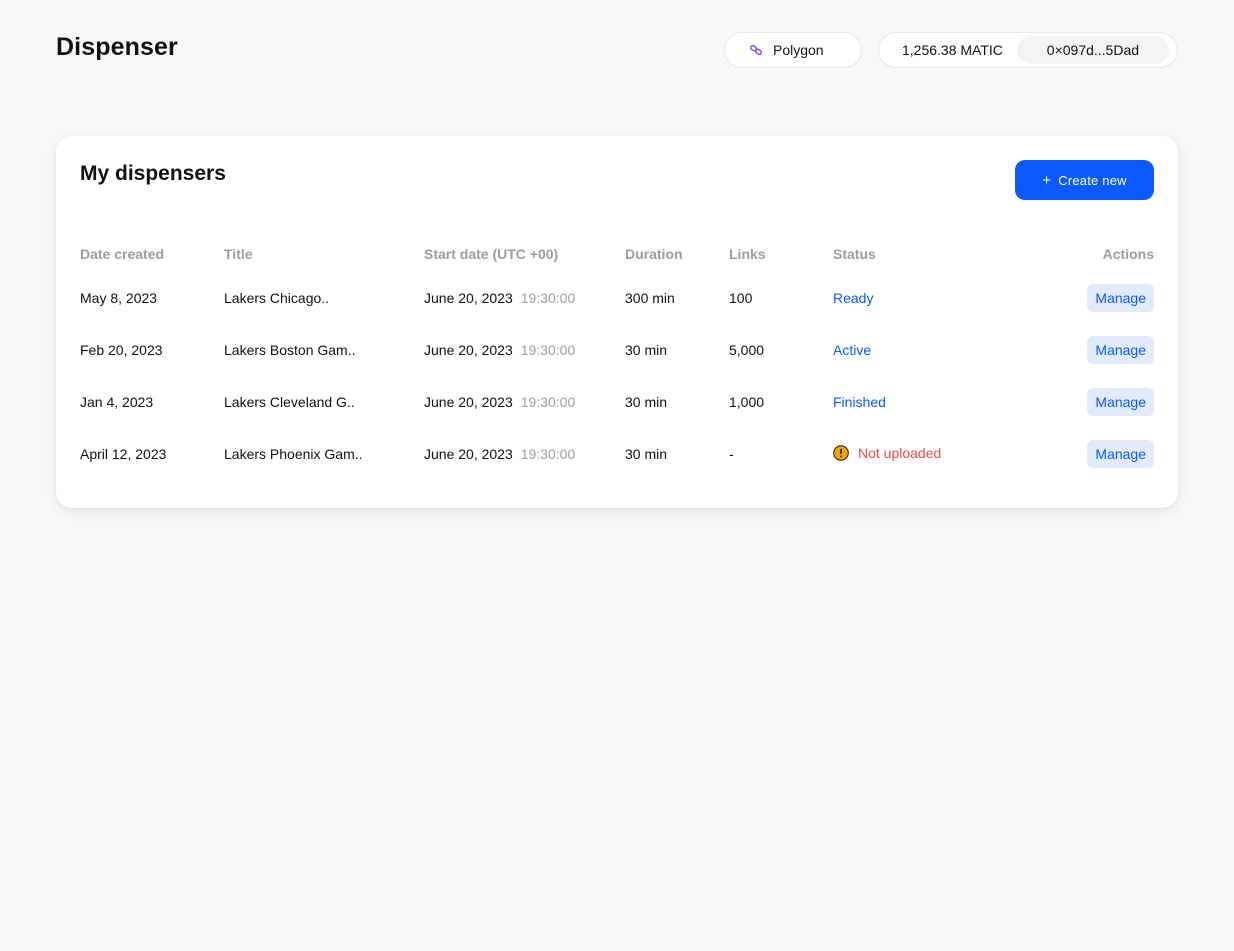  I want to click on network-selector: Polygon, so click(793, 50).